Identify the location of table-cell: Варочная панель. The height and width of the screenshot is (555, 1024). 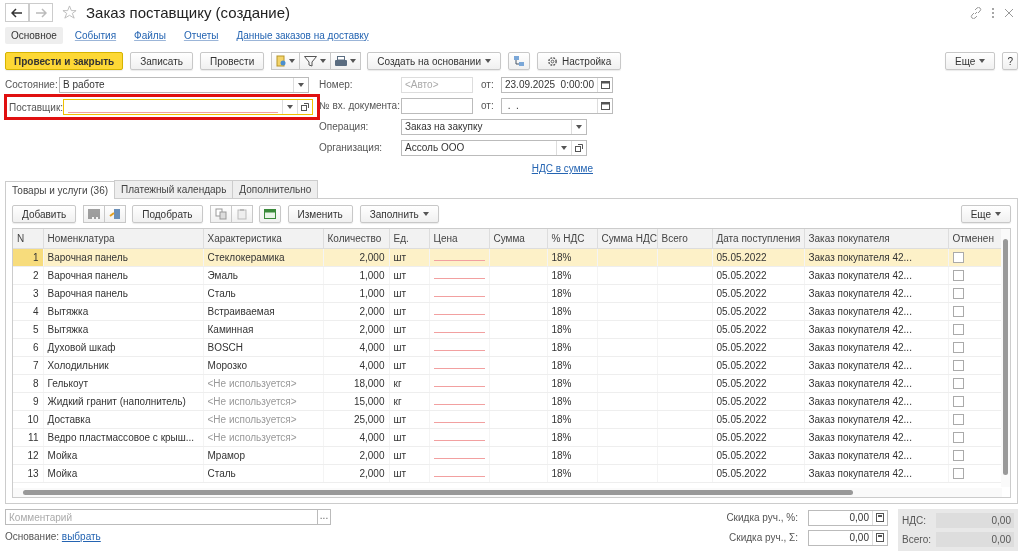
(123, 293).